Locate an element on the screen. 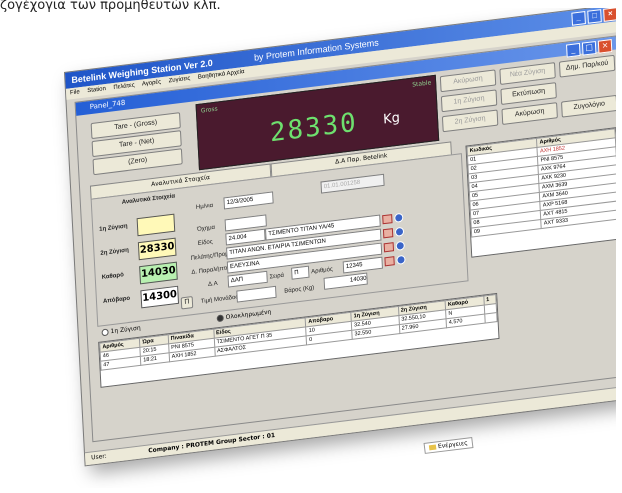 This screenshot has height=493, width=622. panel-close-icon: × is located at coordinates (605, 46).